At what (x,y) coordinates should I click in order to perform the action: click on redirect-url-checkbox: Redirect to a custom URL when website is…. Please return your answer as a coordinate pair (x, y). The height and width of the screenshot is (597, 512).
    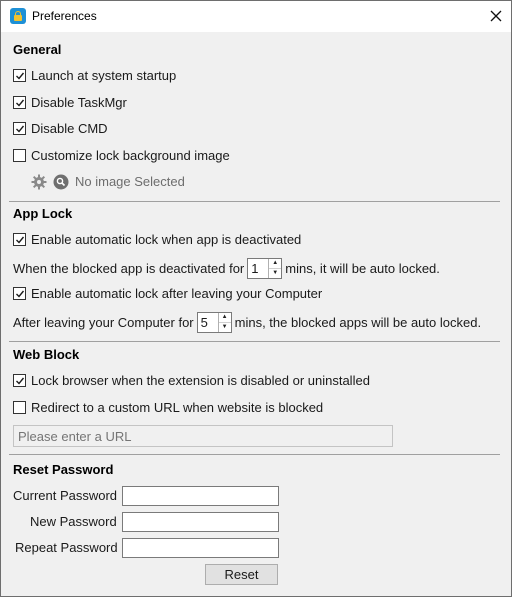
    Looking at the image, I should click on (168, 407).